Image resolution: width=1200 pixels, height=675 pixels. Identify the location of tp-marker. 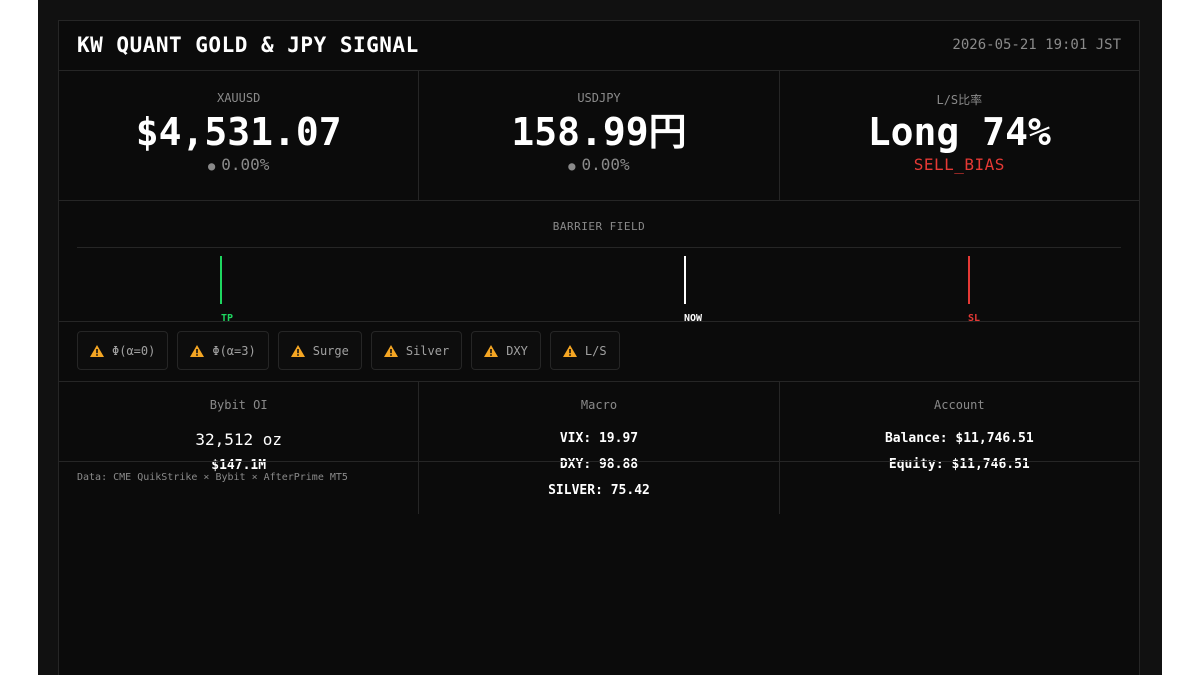
(221, 280).